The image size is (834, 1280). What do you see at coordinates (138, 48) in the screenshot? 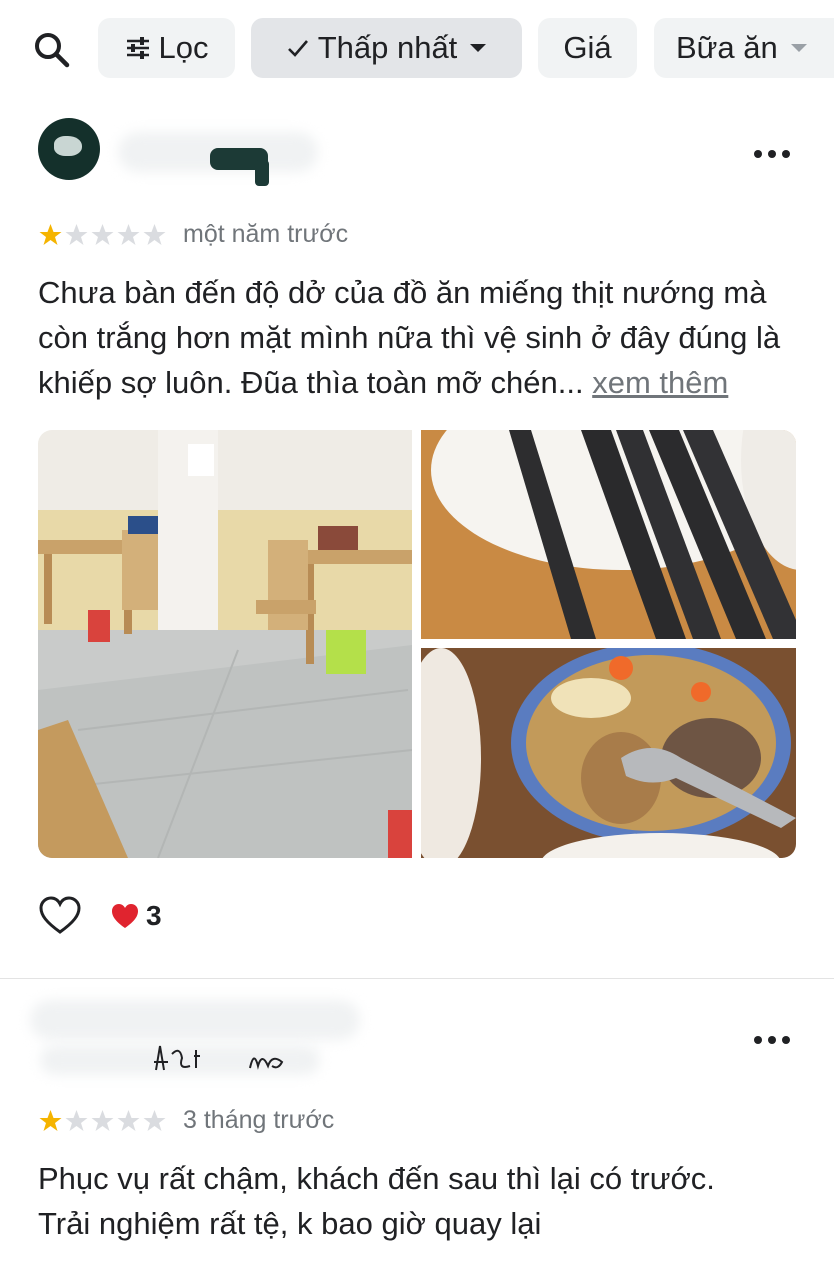
I see `tune-icon` at bounding box center [138, 48].